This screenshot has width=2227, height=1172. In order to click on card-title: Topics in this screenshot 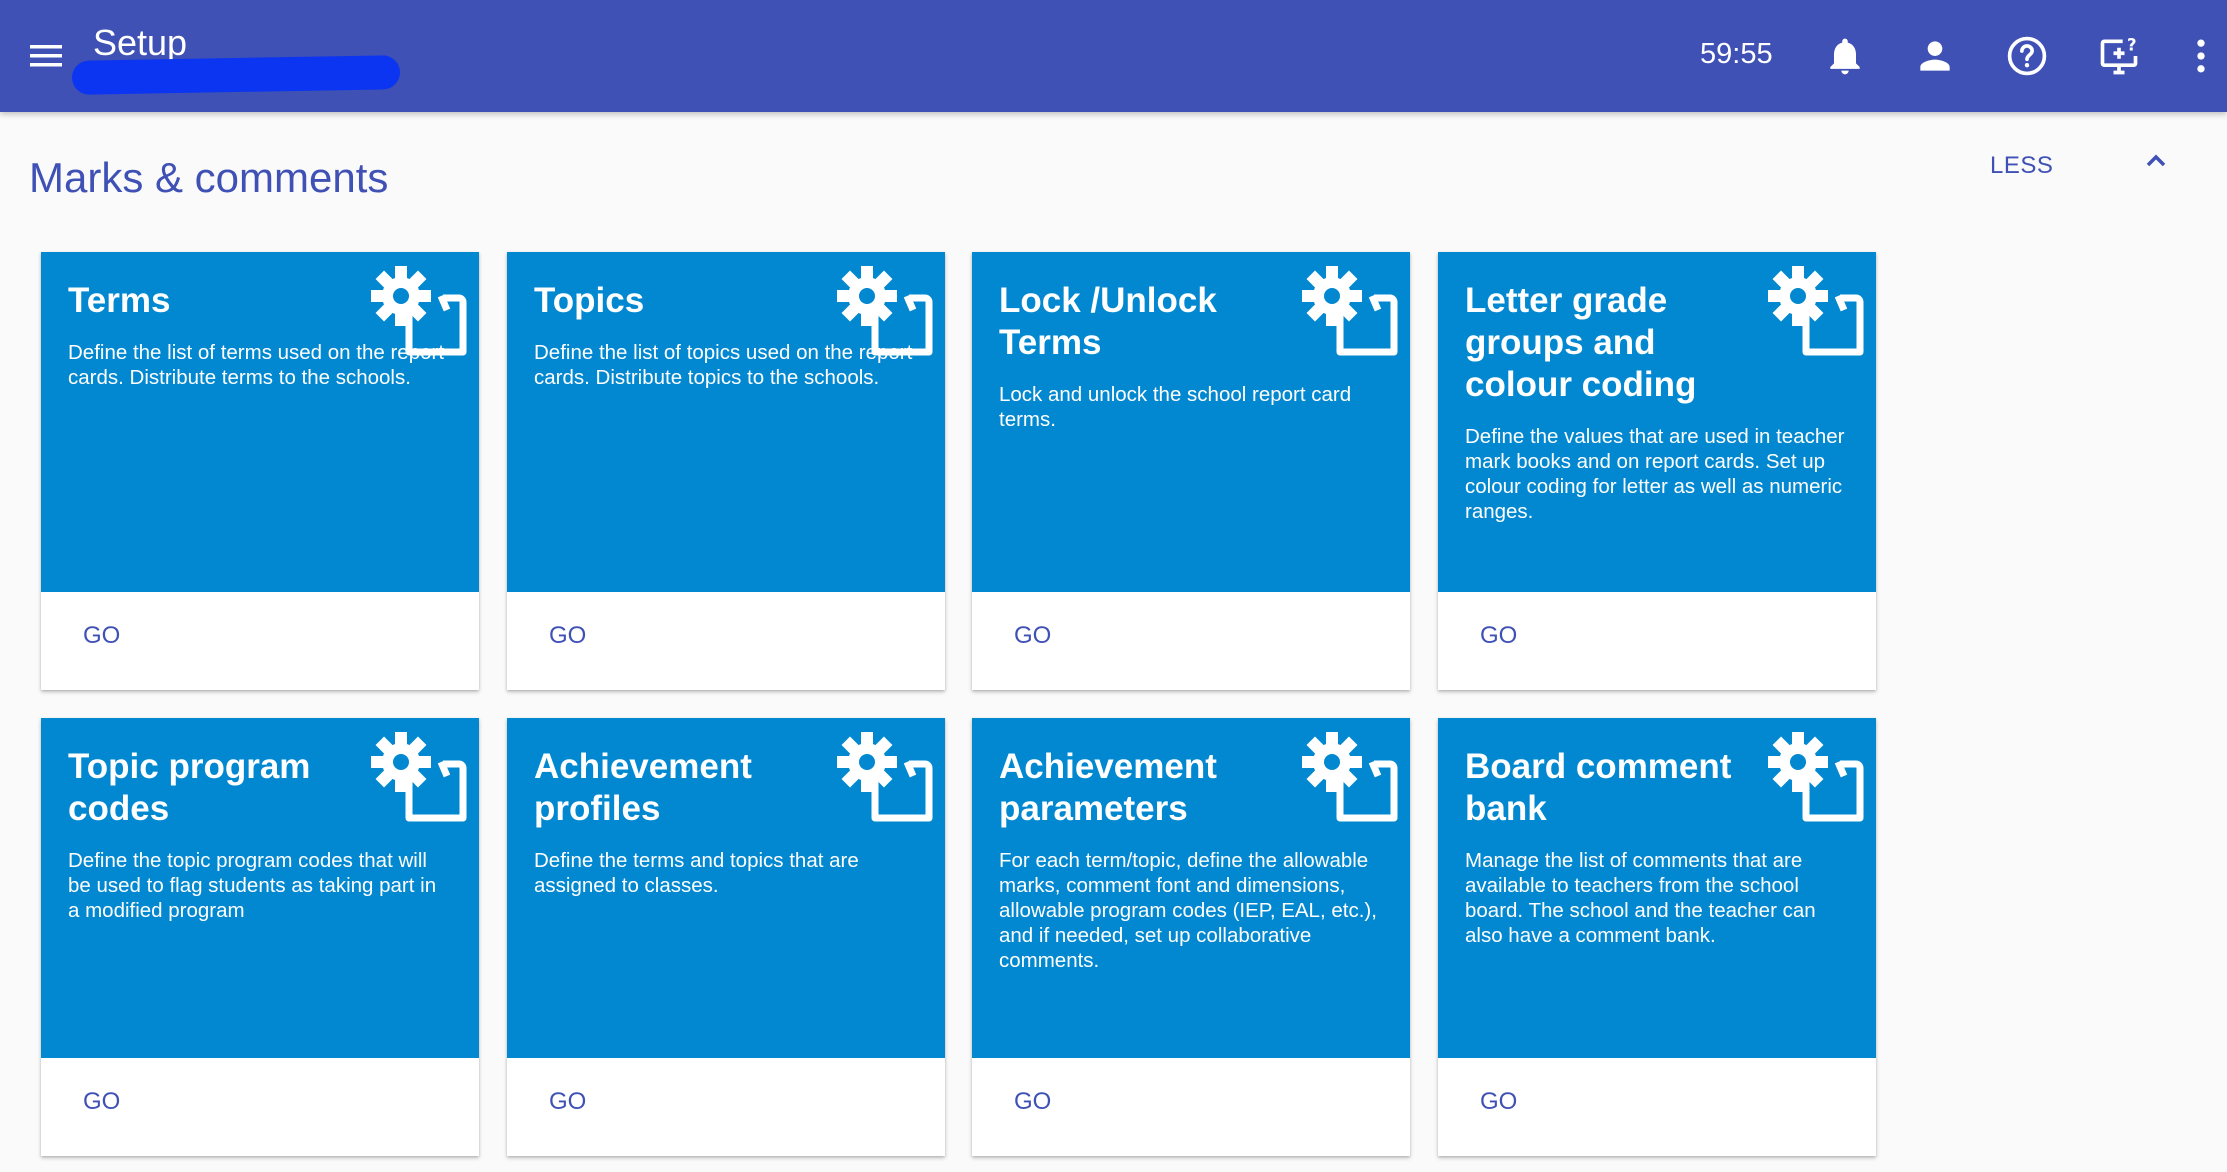, I will do `click(589, 300)`.